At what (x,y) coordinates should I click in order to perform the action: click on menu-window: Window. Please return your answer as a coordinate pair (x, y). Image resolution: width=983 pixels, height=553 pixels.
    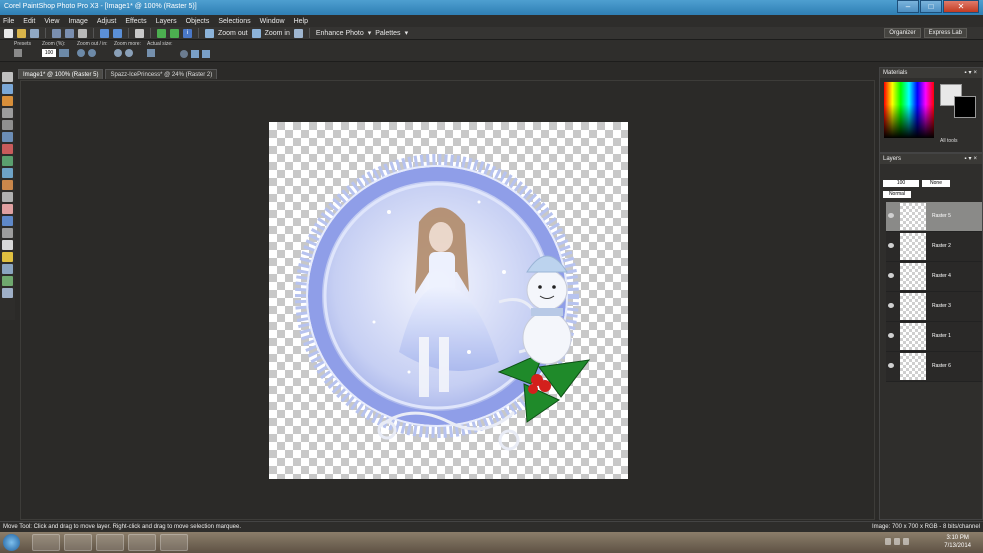
    Looking at the image, I should click on (272, 21).